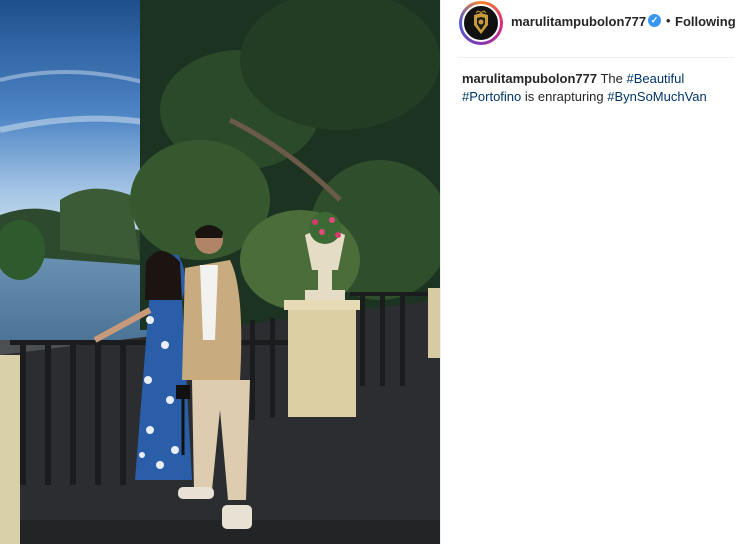 The width and height of the screenshot is (745, 544). I want to click on header-divider, so click(595, 57).